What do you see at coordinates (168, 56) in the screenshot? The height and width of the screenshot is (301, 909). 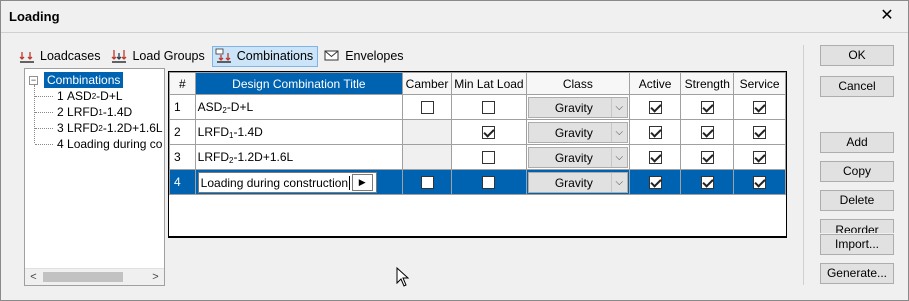 I see `tab-label: Load Groups` at bounding box center [168, 56].